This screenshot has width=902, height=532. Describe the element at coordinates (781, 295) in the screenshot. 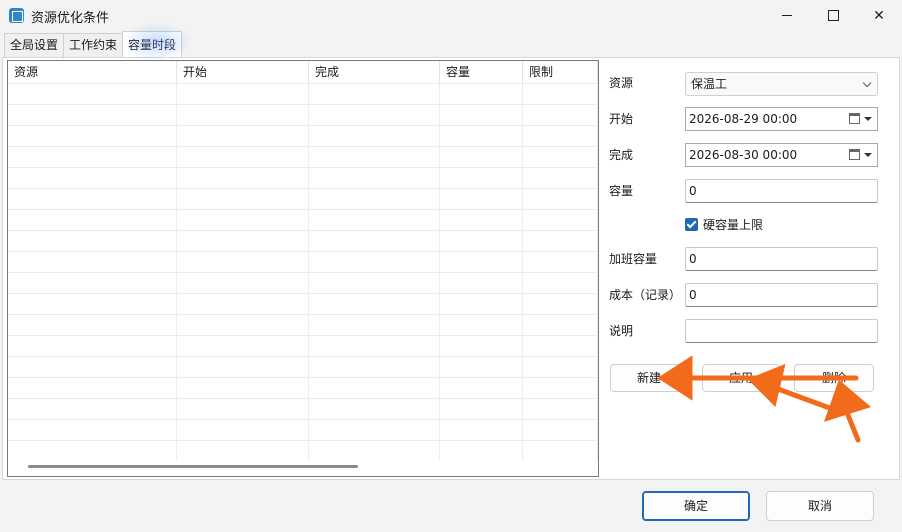

I see `cost-input: 0` at that location.